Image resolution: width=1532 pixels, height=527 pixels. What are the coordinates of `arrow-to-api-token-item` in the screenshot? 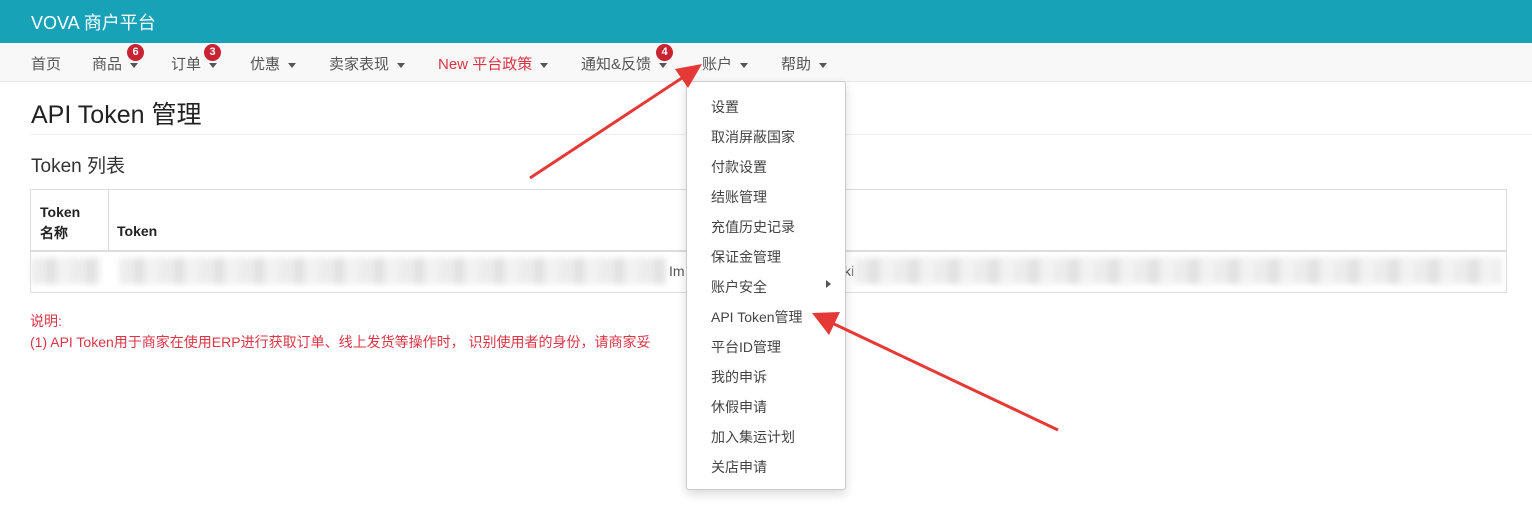 It's located at (935, 372).